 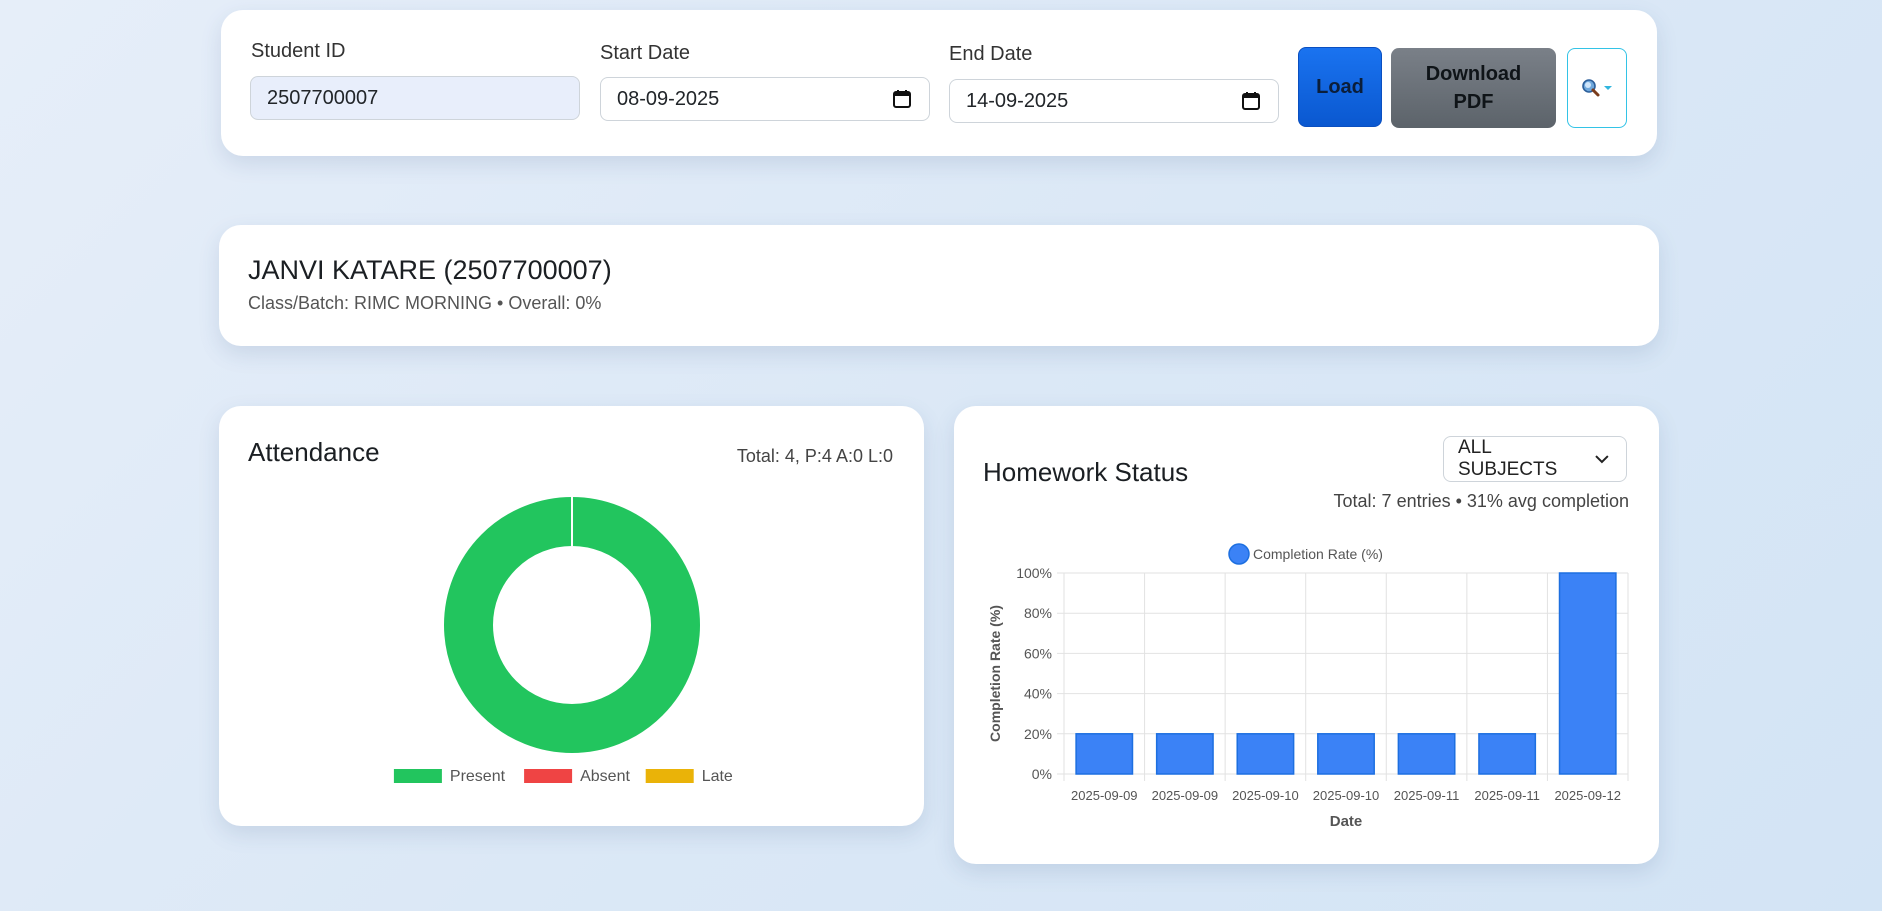 I want to click on search-dropdown-button, so click(x=1597, y=88).